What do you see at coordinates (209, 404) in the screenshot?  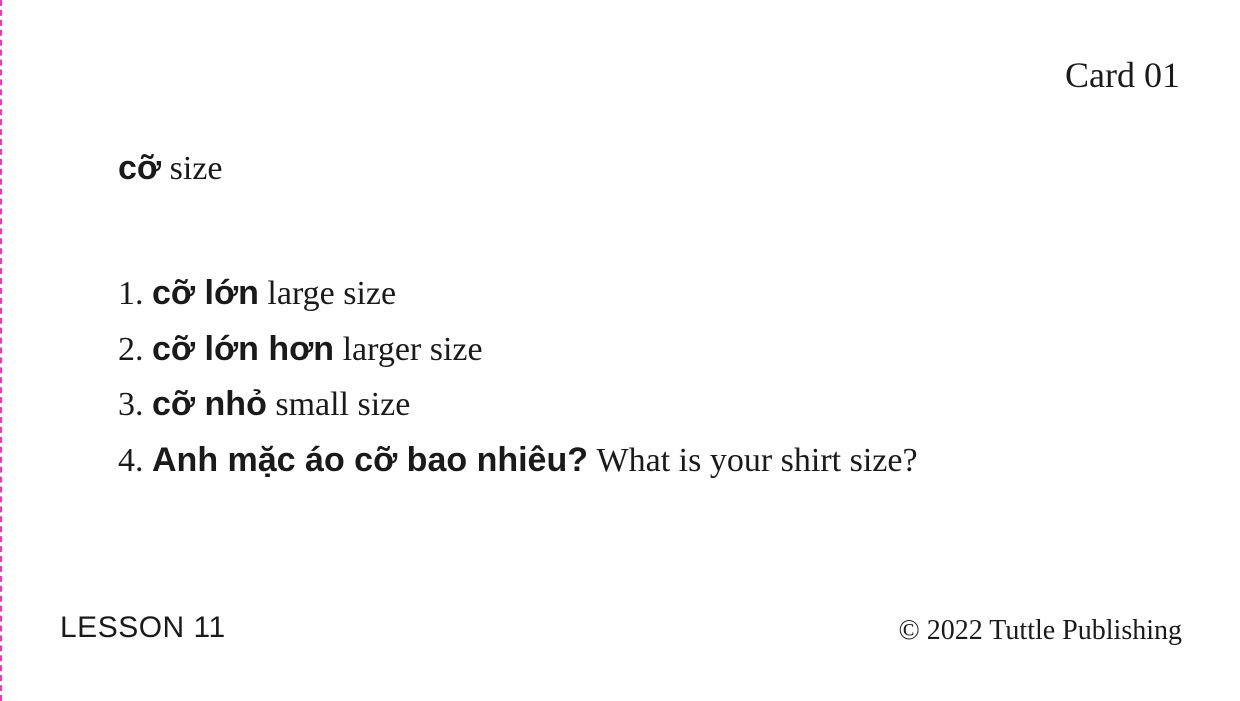 I see `example-vietnamese: cỡ nhỏ` at bounding box center [209, 404].